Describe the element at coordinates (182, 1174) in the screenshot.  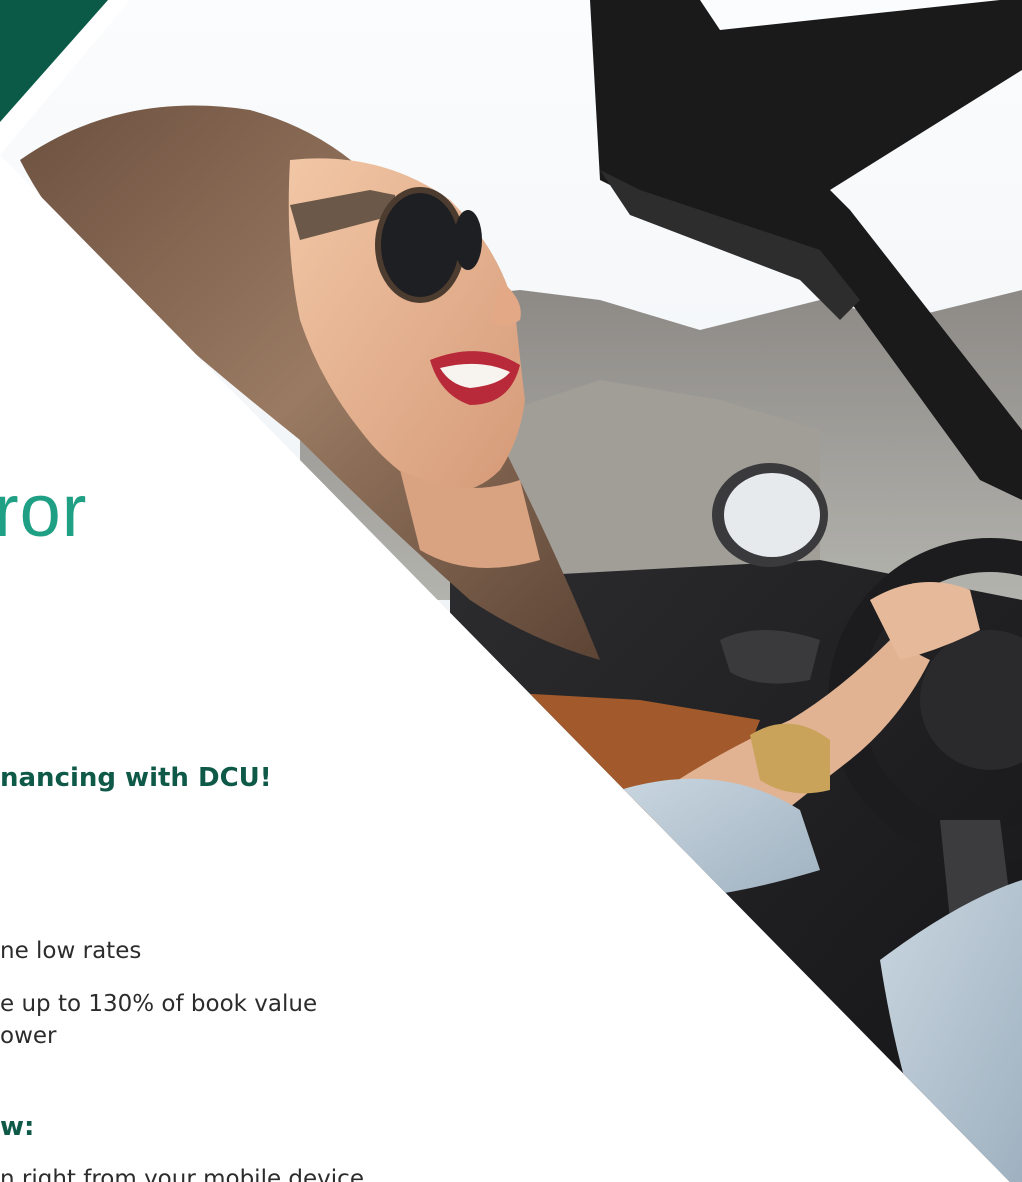
I see `cutoff-line: n right from your mobile device` at that location.